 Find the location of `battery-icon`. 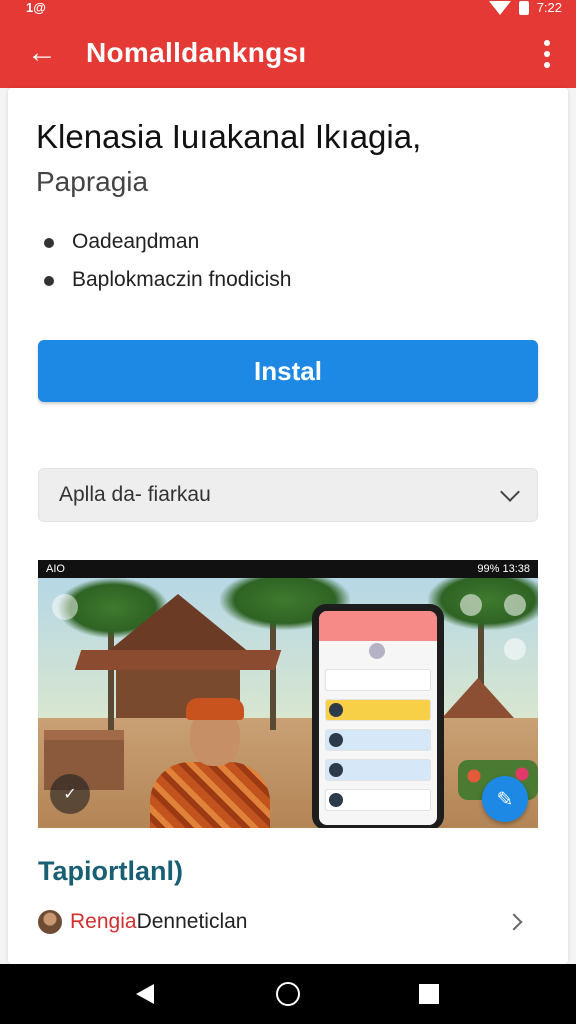

battery-icon is located at coordinates (523, 7).